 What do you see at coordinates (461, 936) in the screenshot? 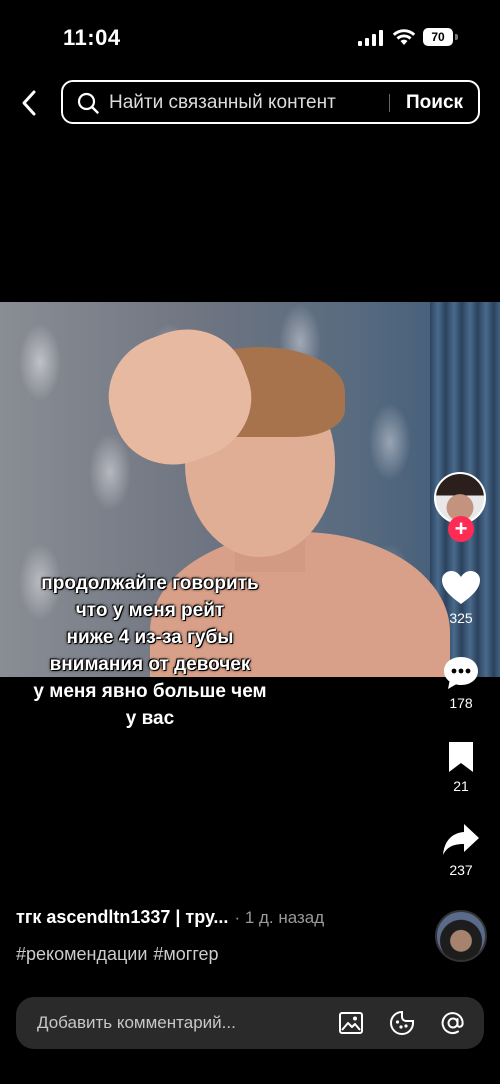
I see `music-disc` at bounding box center [461, 936].